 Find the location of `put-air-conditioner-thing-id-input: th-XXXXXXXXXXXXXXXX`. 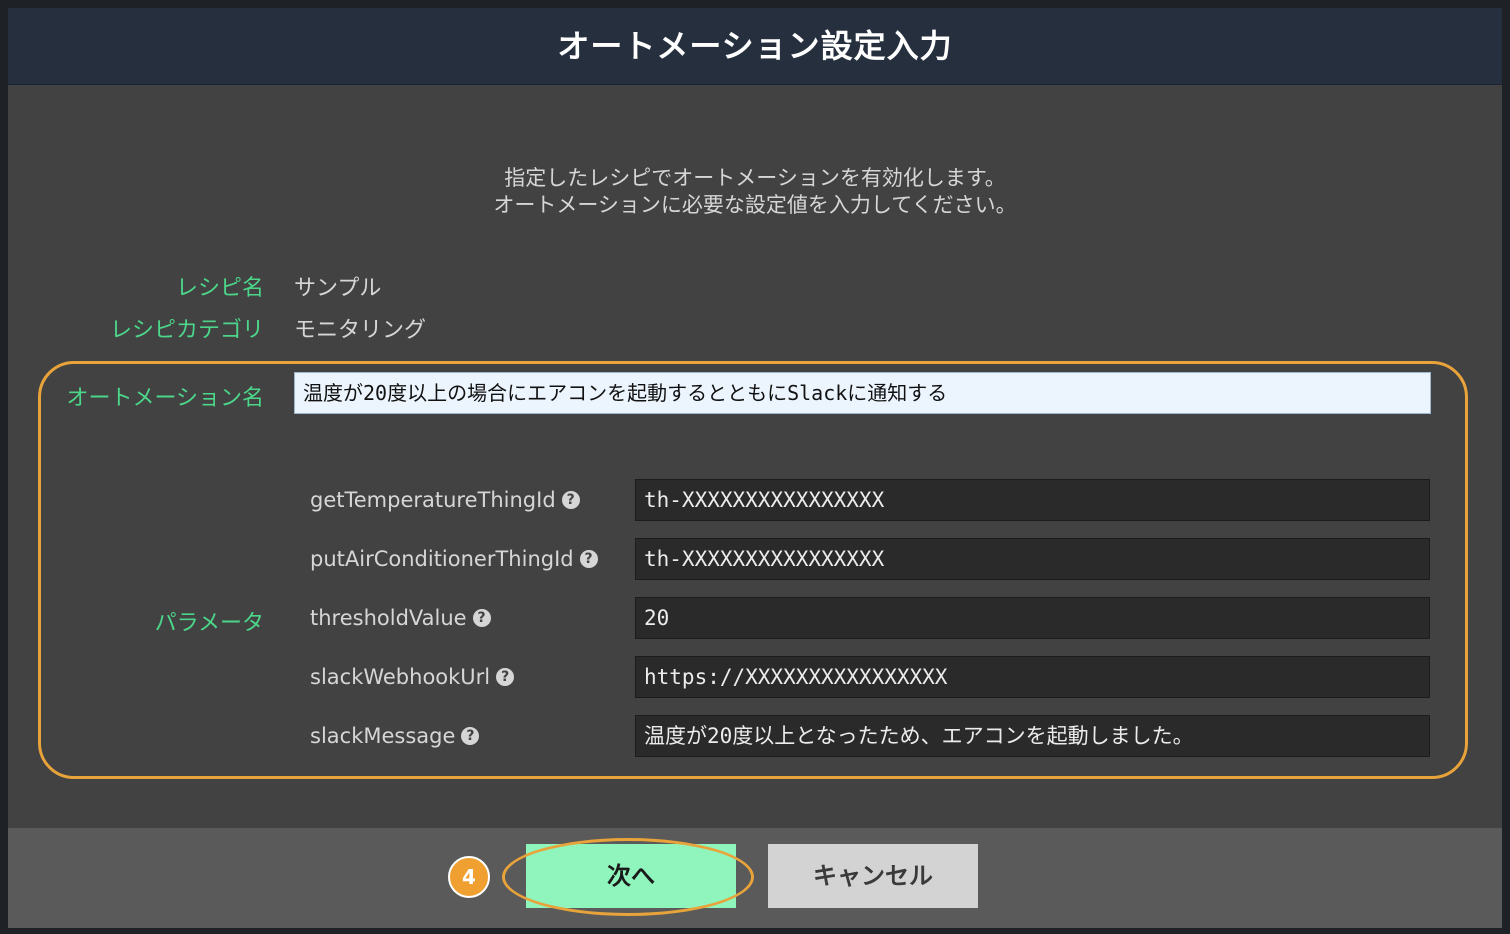

put-air-conditioner-thing-id-input: th-XXXXXXXXXXXXXXXX is located at coordinates (1032, 559).